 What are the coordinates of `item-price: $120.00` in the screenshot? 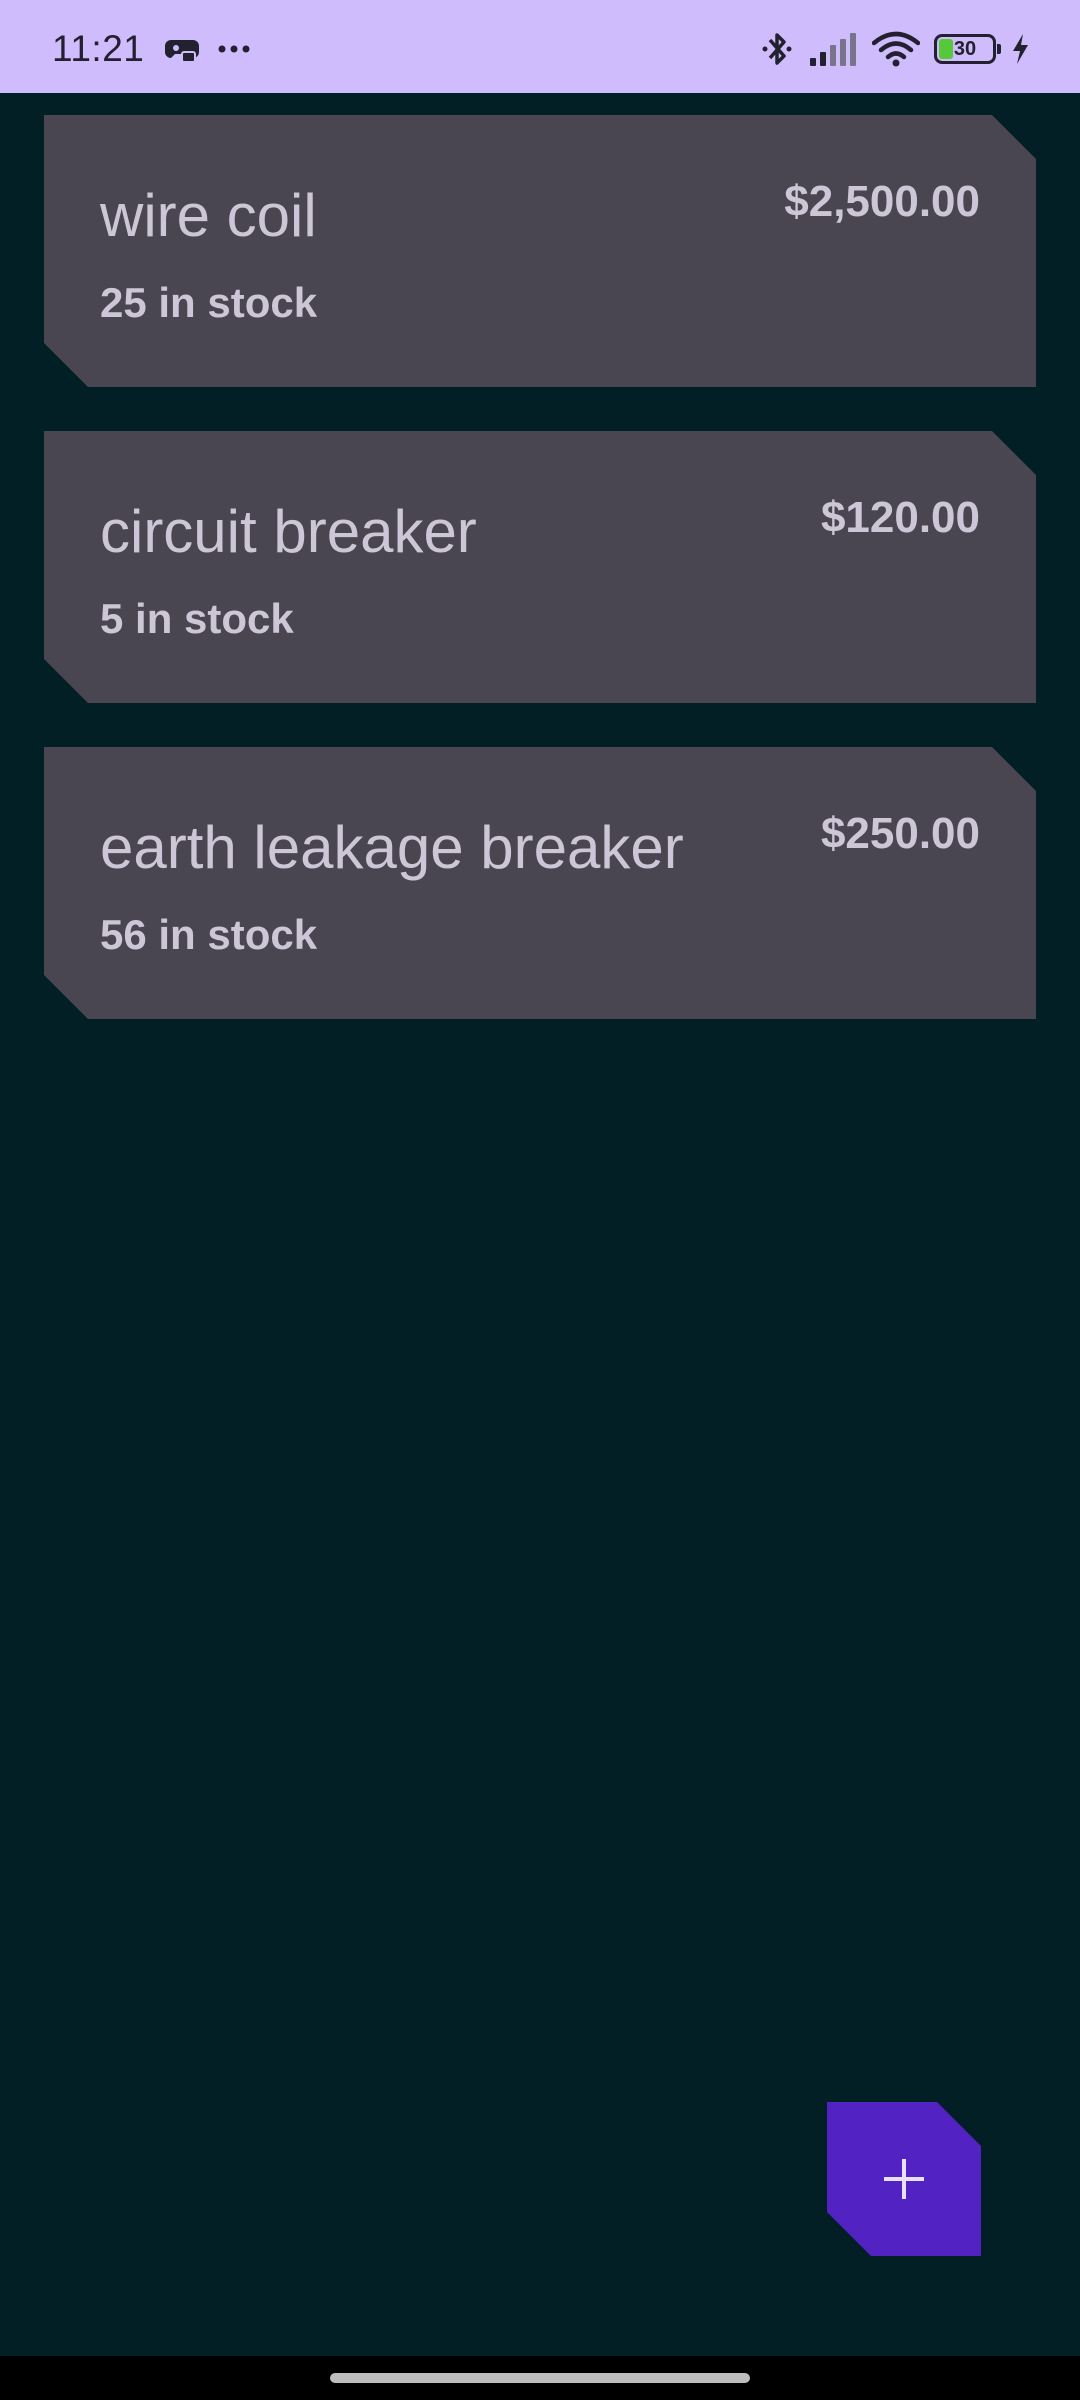 It's located at (900, 517).